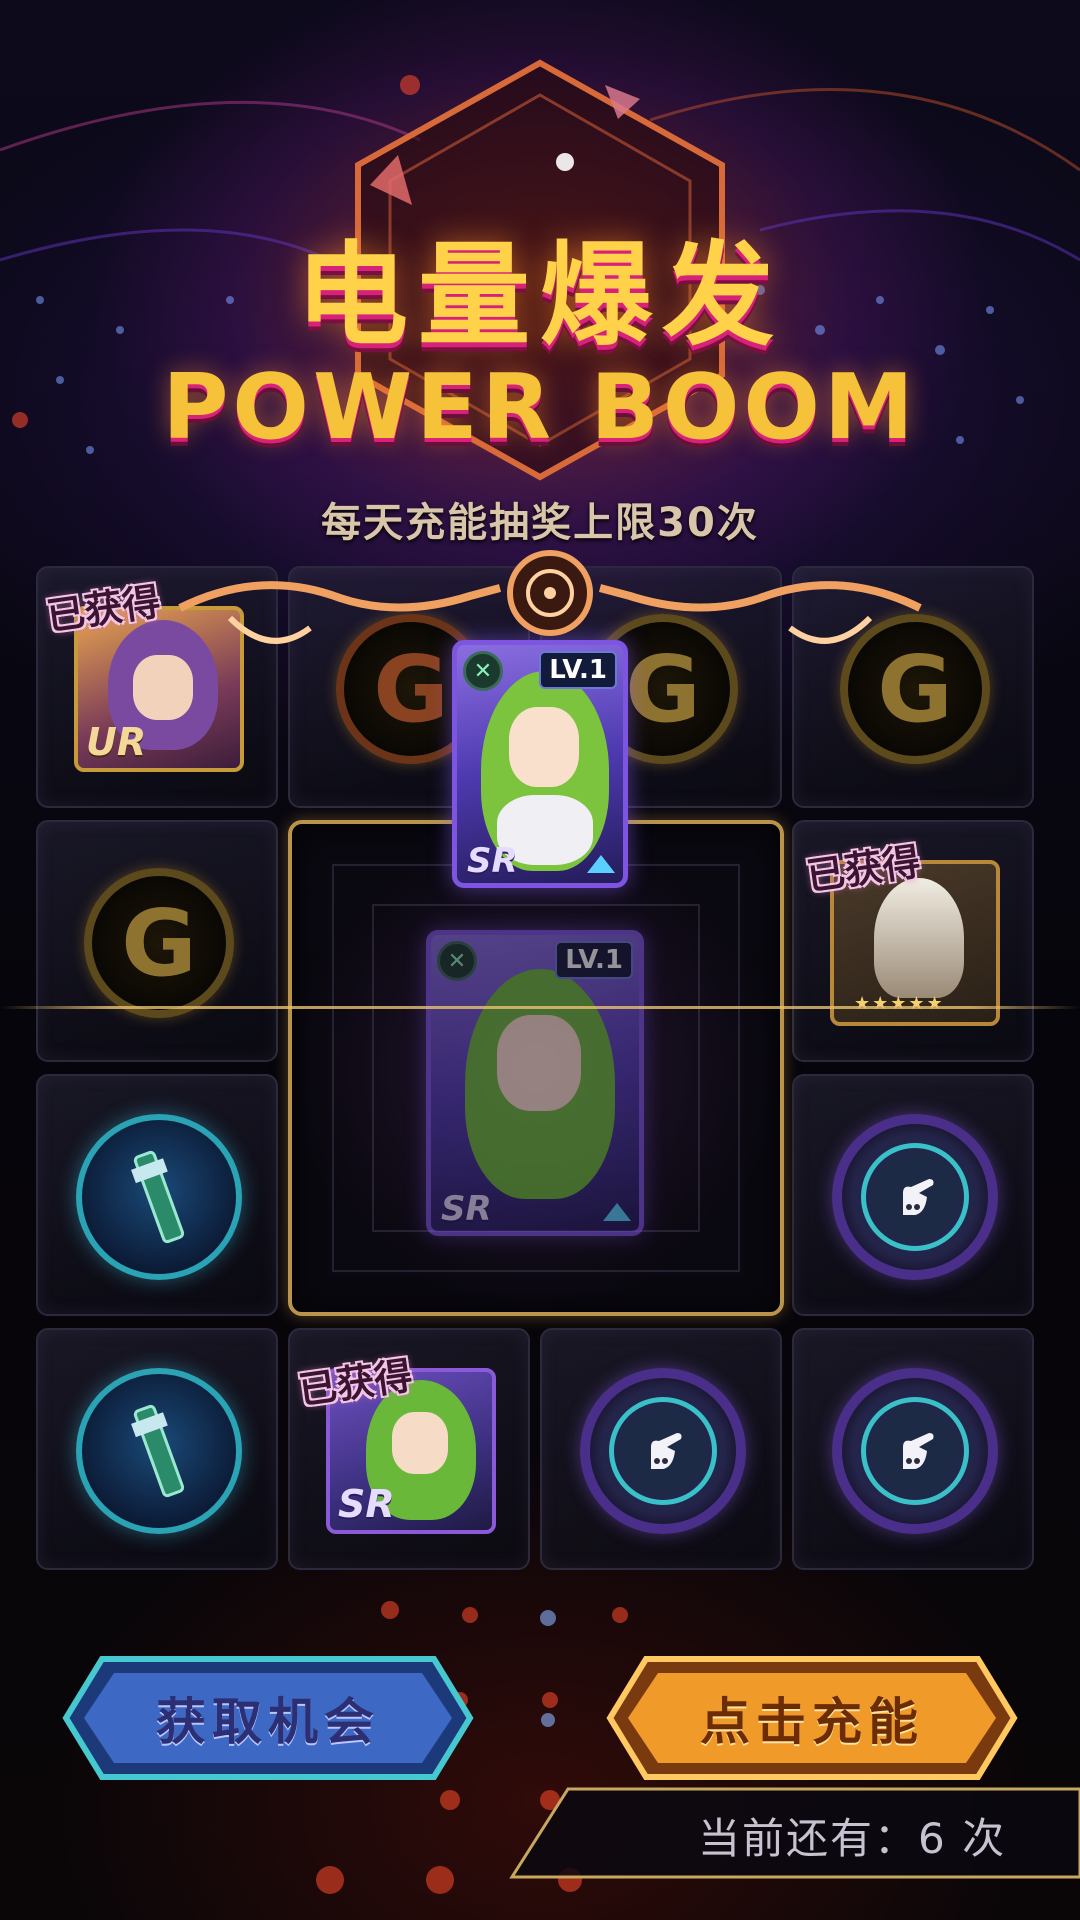  Describe the element at coordinates (594, 960) in the screenshot. I see `level-badge: LV.1` at that location.